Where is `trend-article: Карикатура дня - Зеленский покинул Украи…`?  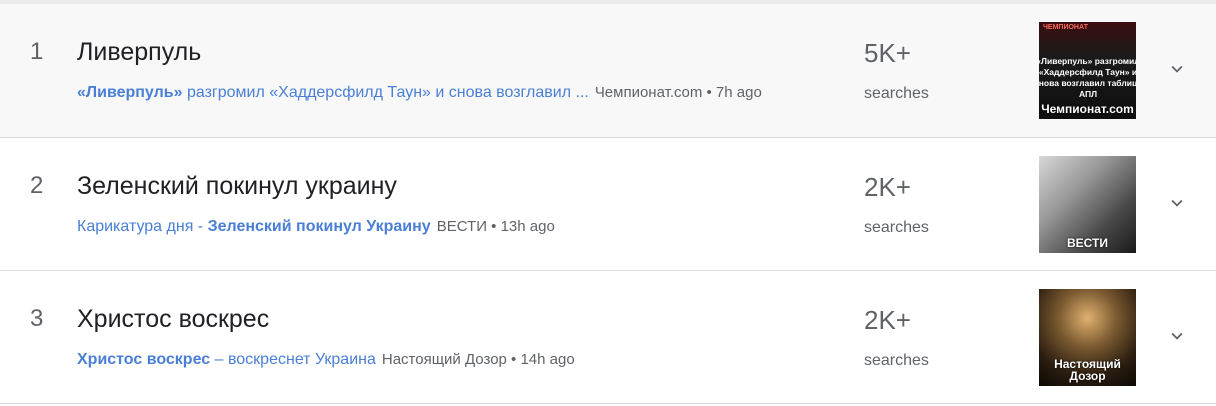 trend-article: Карикатура дня - Зеленский покинул Украи… is located at coordinates (316, 227).